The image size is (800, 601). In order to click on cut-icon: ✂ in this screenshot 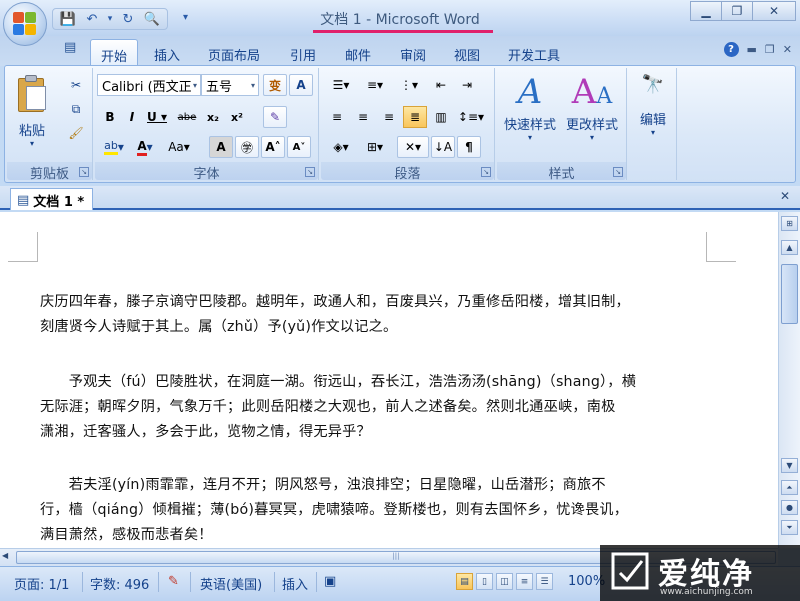, I will do `click(76, 85)`.